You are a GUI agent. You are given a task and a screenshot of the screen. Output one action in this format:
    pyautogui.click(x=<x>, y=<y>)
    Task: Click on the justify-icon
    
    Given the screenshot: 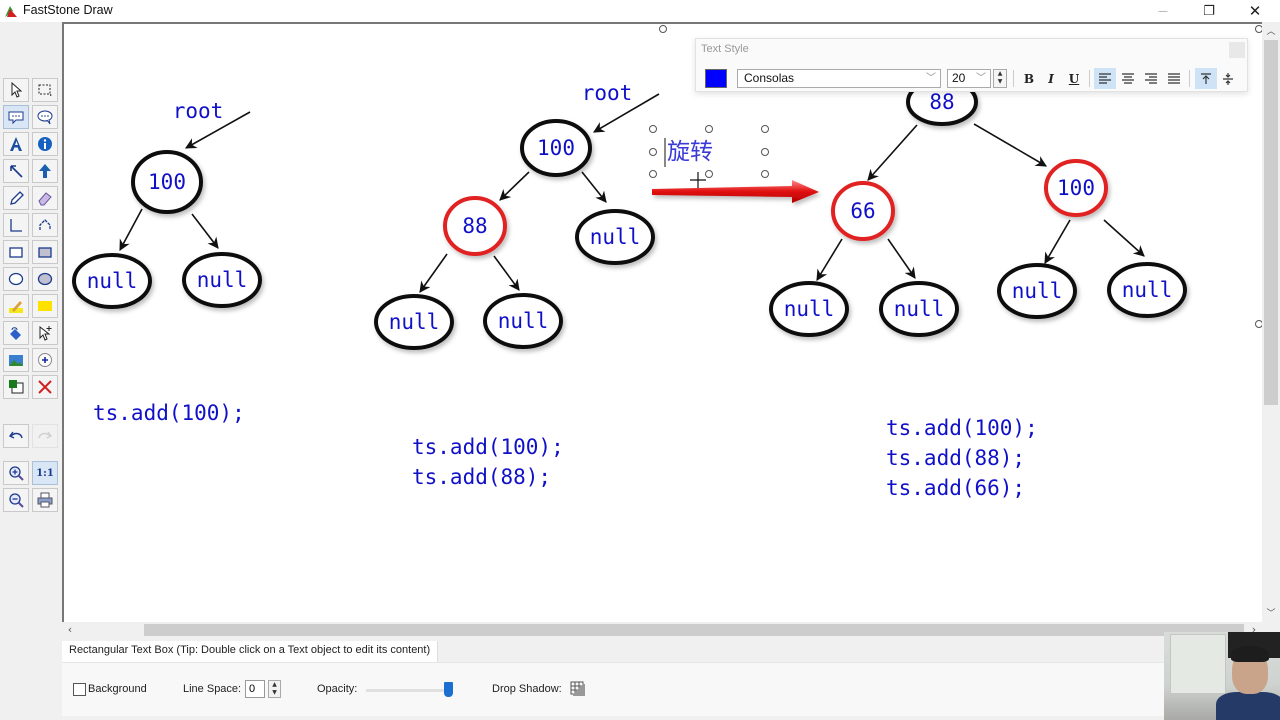 What is the action you would take?
    pyautogui.click(x=1174, y=78)
    